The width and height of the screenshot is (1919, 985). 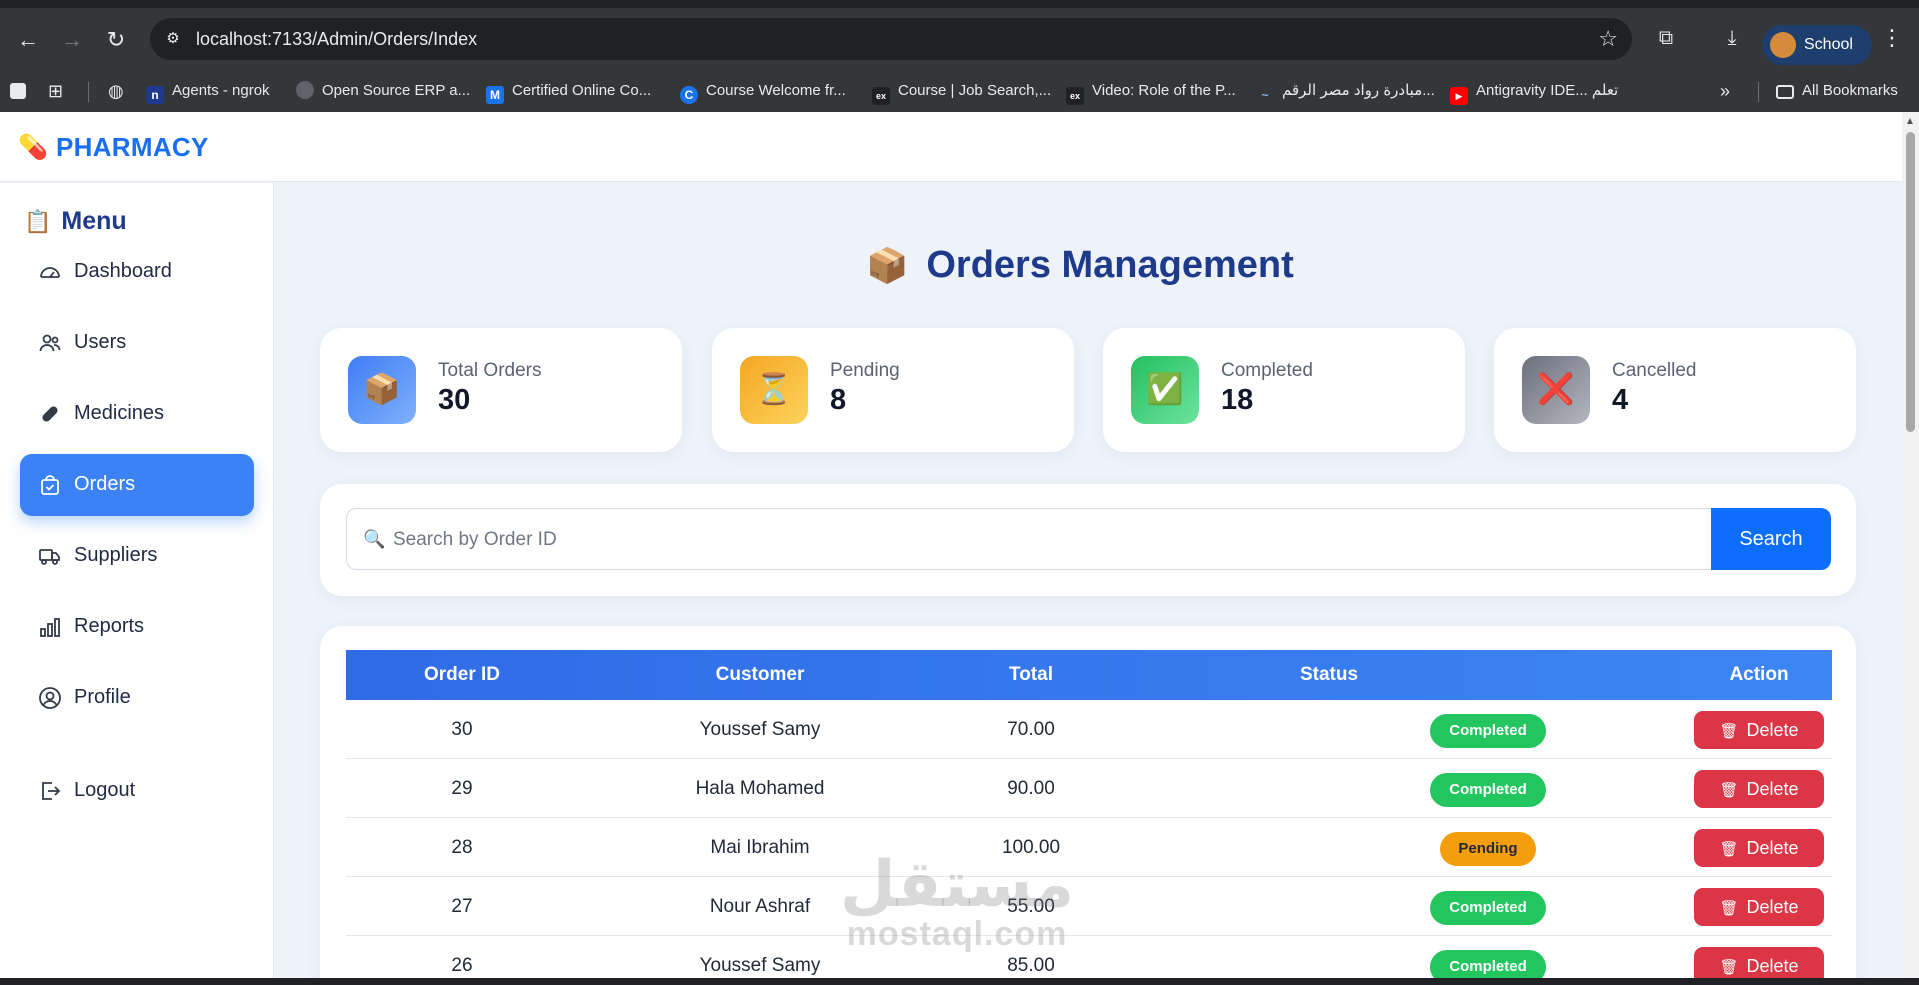 I want to click on column-header: Order ID, so click(x=462, y=675).